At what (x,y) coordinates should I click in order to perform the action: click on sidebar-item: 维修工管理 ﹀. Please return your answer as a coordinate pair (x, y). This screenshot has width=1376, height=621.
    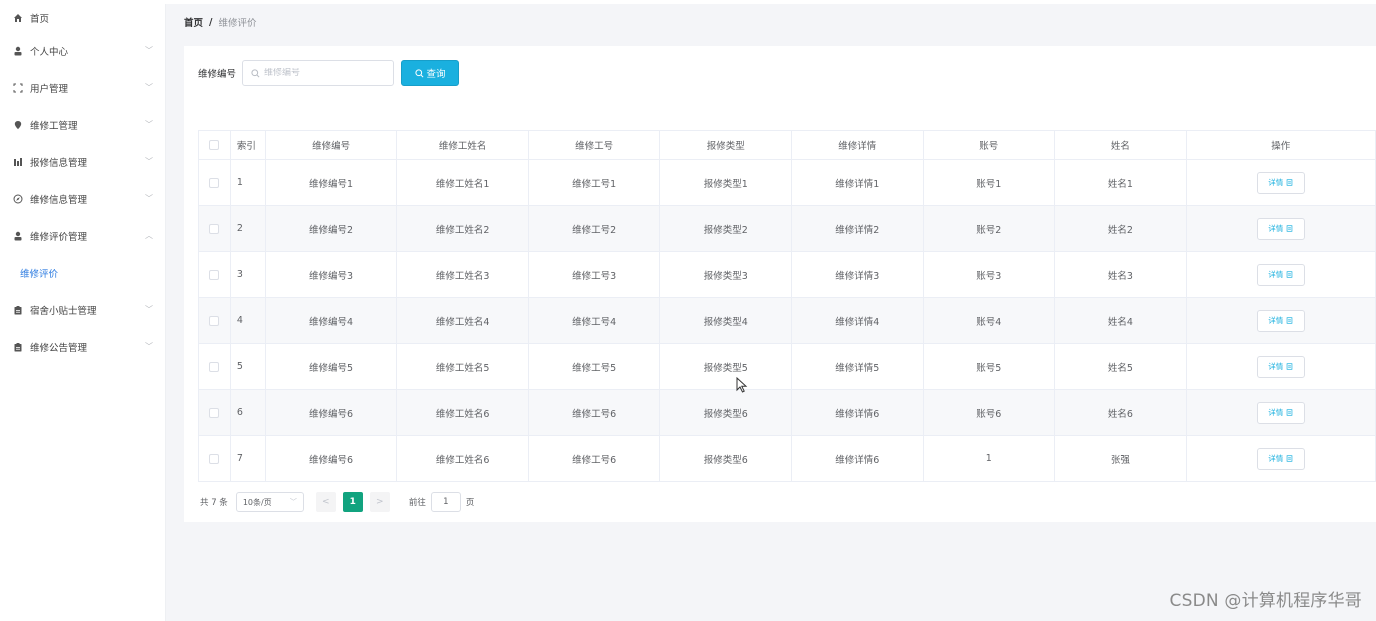
    Looking at the image, I should click on (84, 124).